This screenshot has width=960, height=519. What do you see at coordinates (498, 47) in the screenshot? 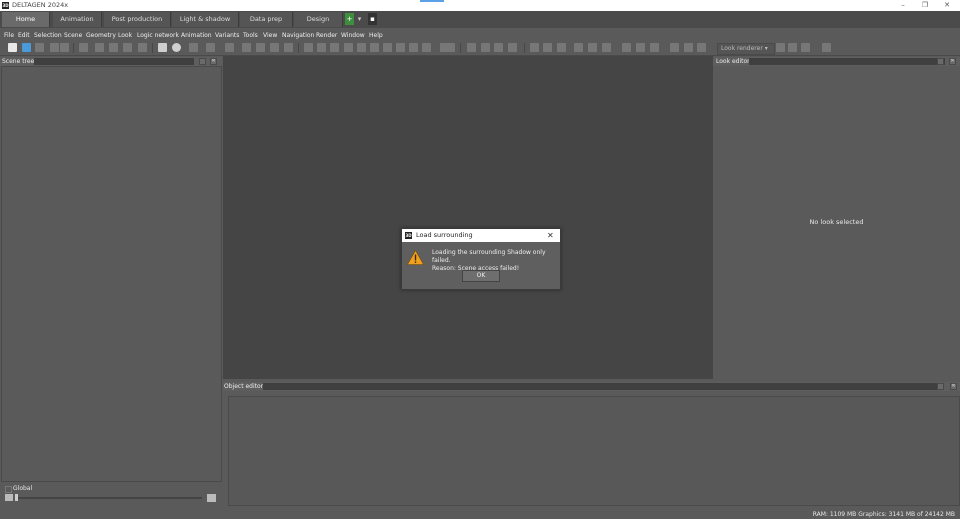
I see `measure-icon` at bounding box center [498, 47].